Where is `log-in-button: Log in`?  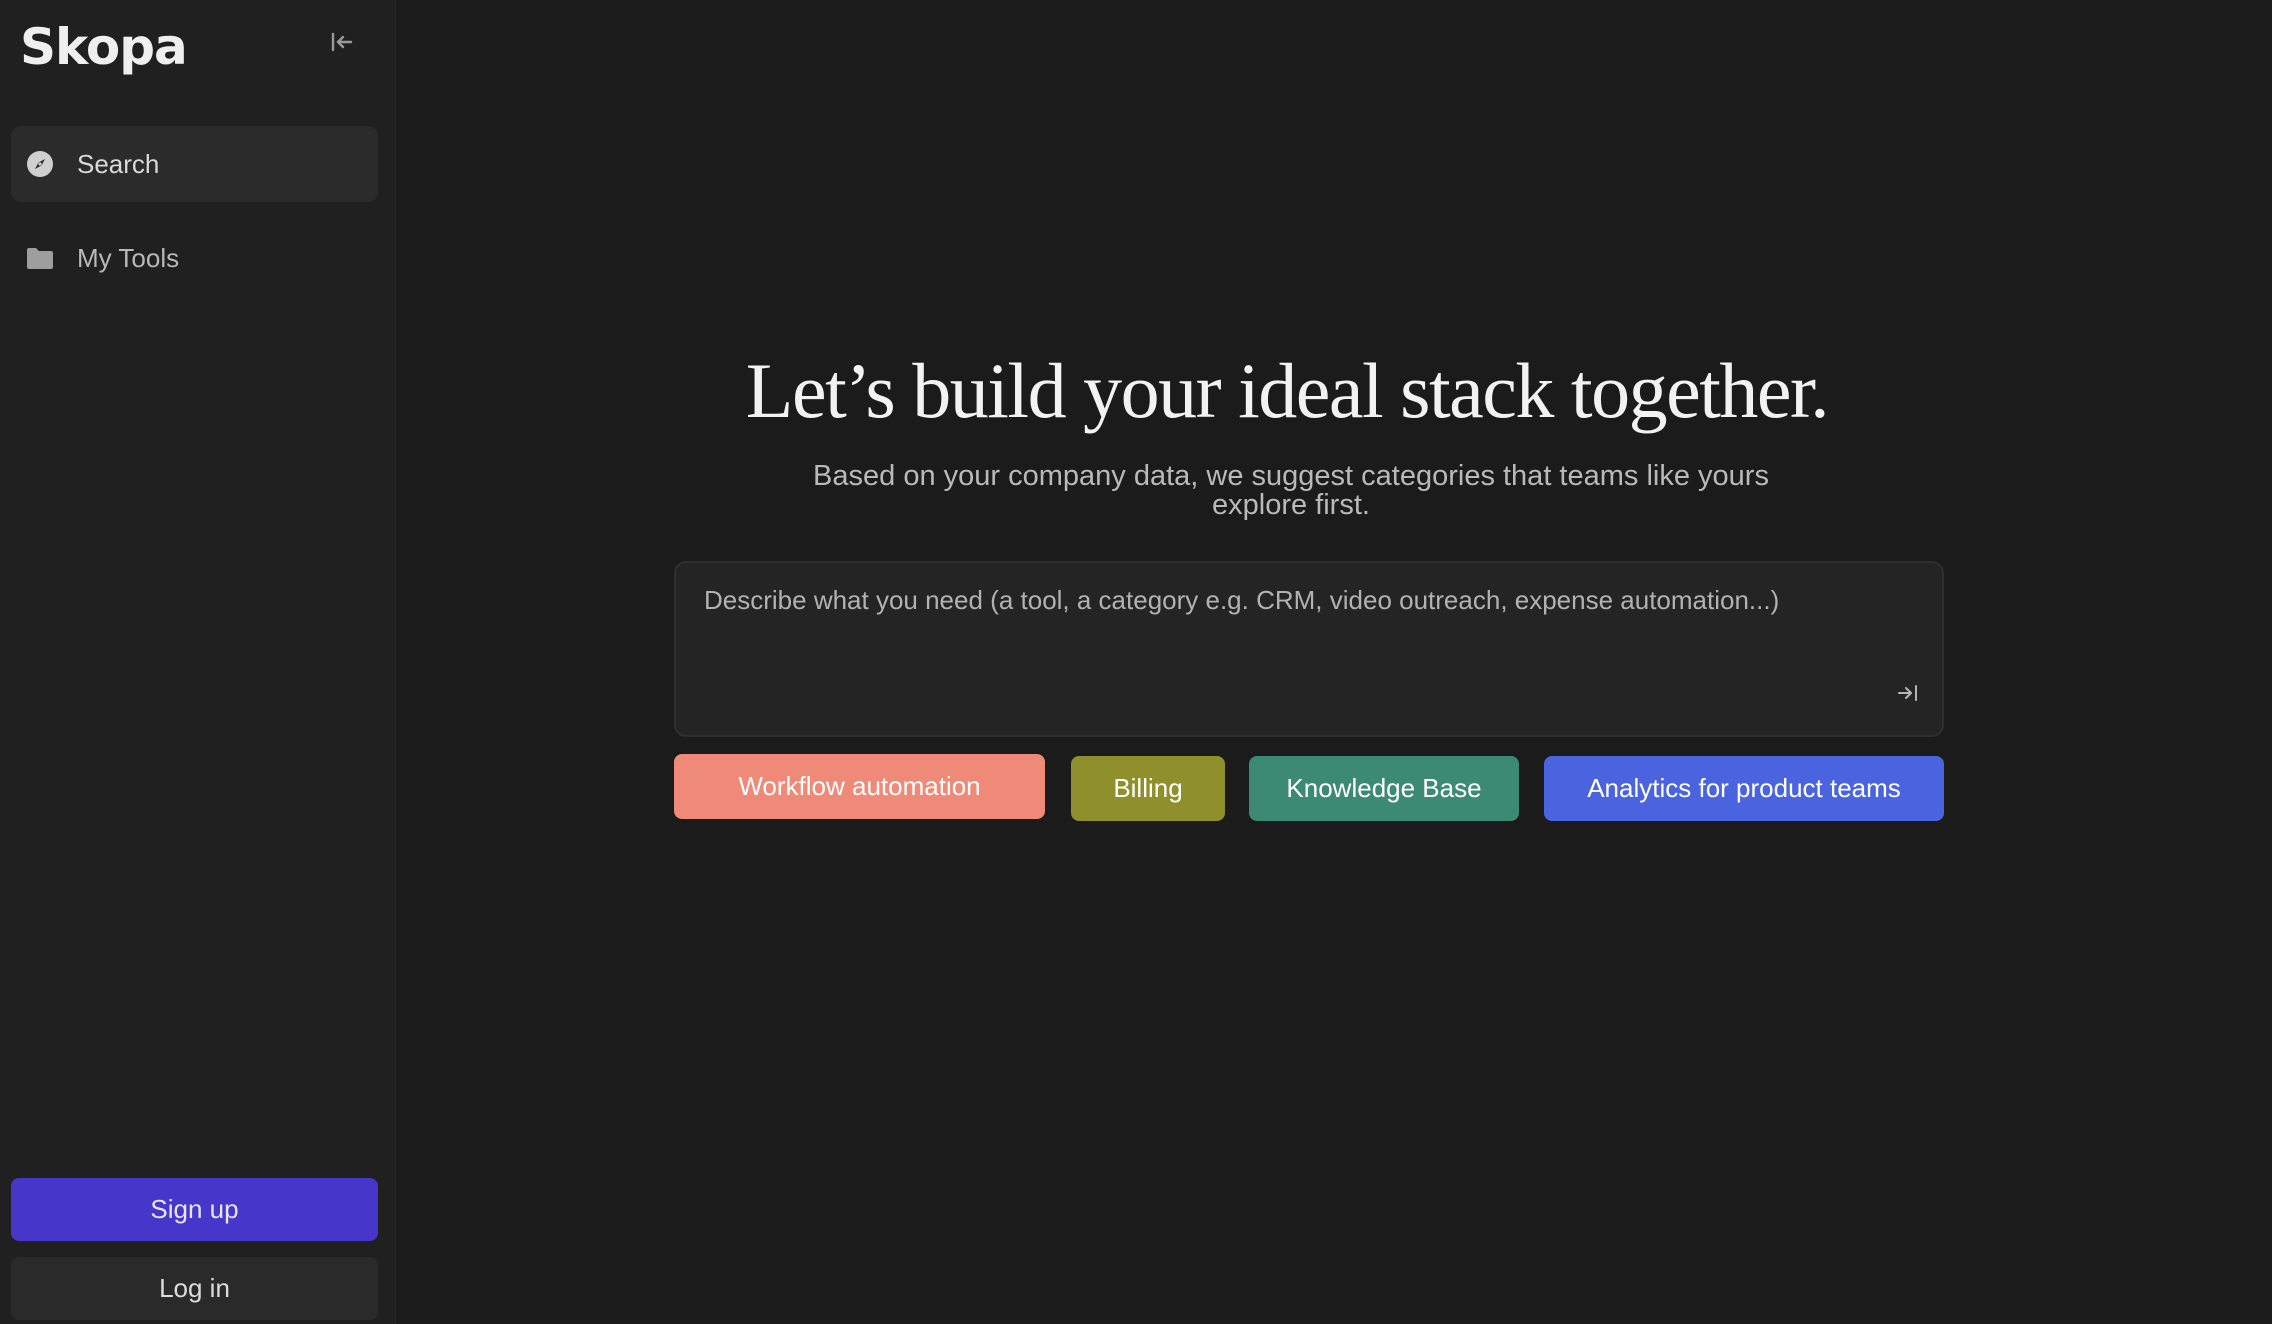 log-in-button: Log in is located at coordinates (194, 1288).